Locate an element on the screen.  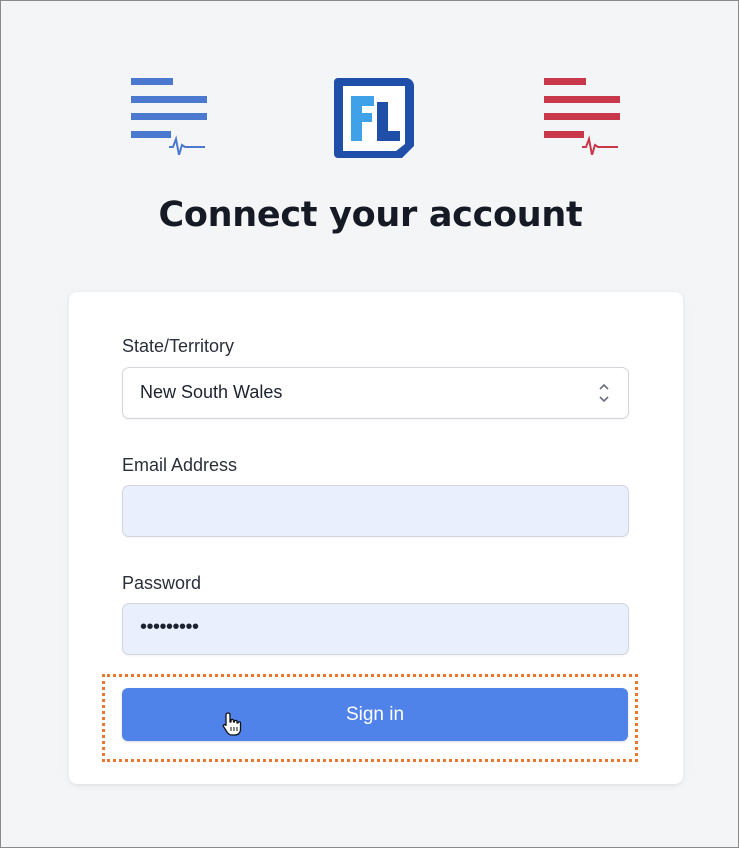
password-label: Password is located at coordinates (162, 583).